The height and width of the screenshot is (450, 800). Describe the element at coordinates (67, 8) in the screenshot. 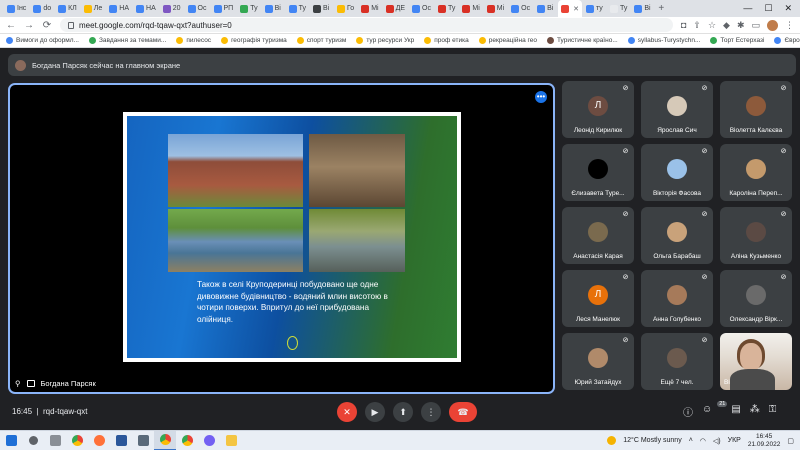

I see `browser-tab: КЛ` at that location.